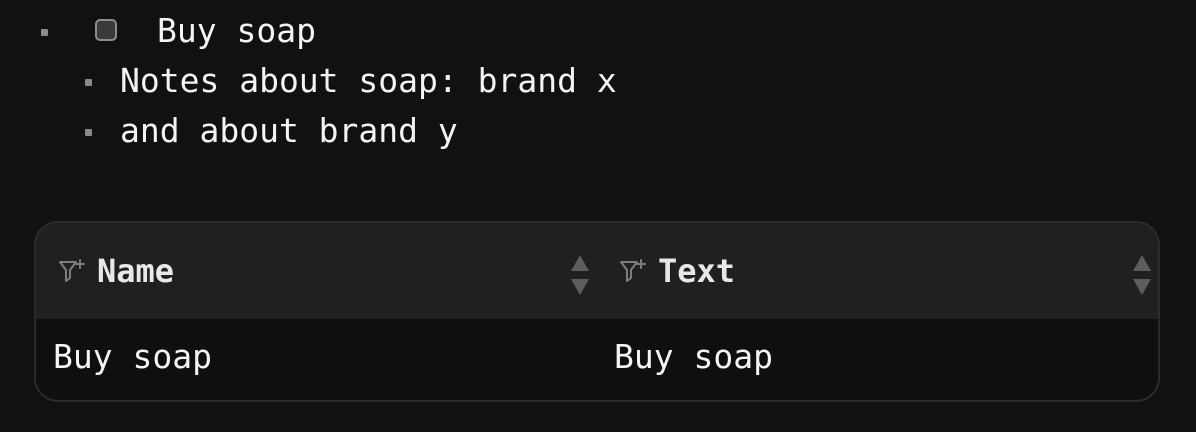 This screenshot has width=1196, height=432. Describe the element at coordinates (106, 30) in the screenshot. I see `todo-checkbox` at that location.